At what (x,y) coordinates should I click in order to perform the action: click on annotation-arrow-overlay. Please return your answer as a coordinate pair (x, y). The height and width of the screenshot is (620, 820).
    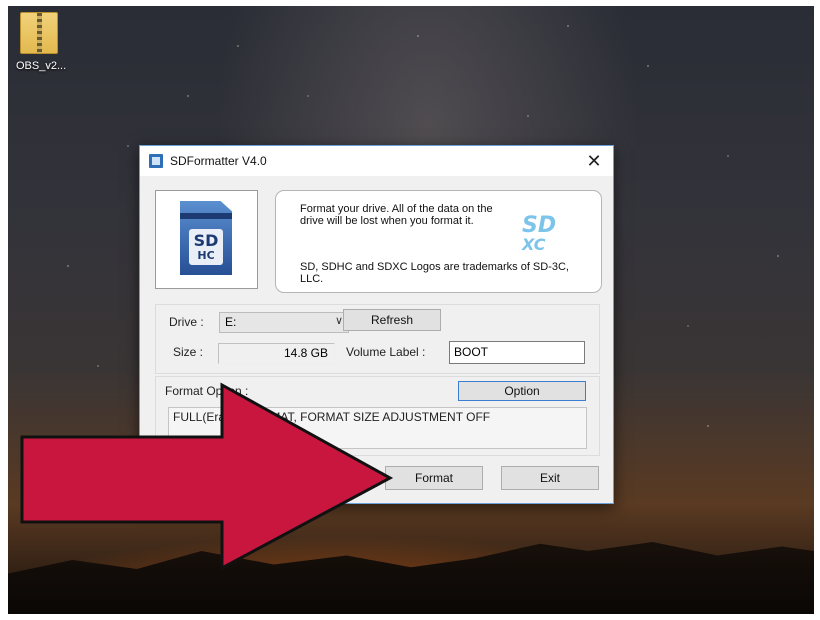
    Looking at the image, I should click on (207, 476).